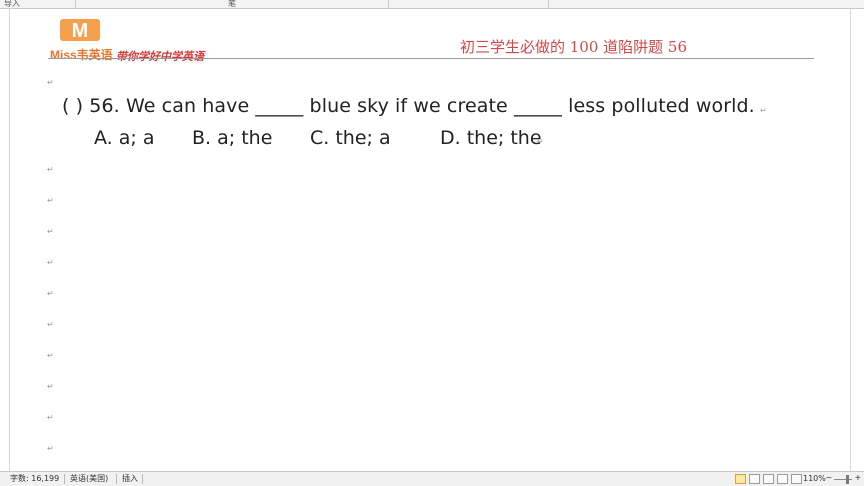 The width and height of the screenshot is (864, 486). What do you see at coordinates (9, 240) in the screenshot?
I see `page-left-edge` at bounding box center [9, 240].